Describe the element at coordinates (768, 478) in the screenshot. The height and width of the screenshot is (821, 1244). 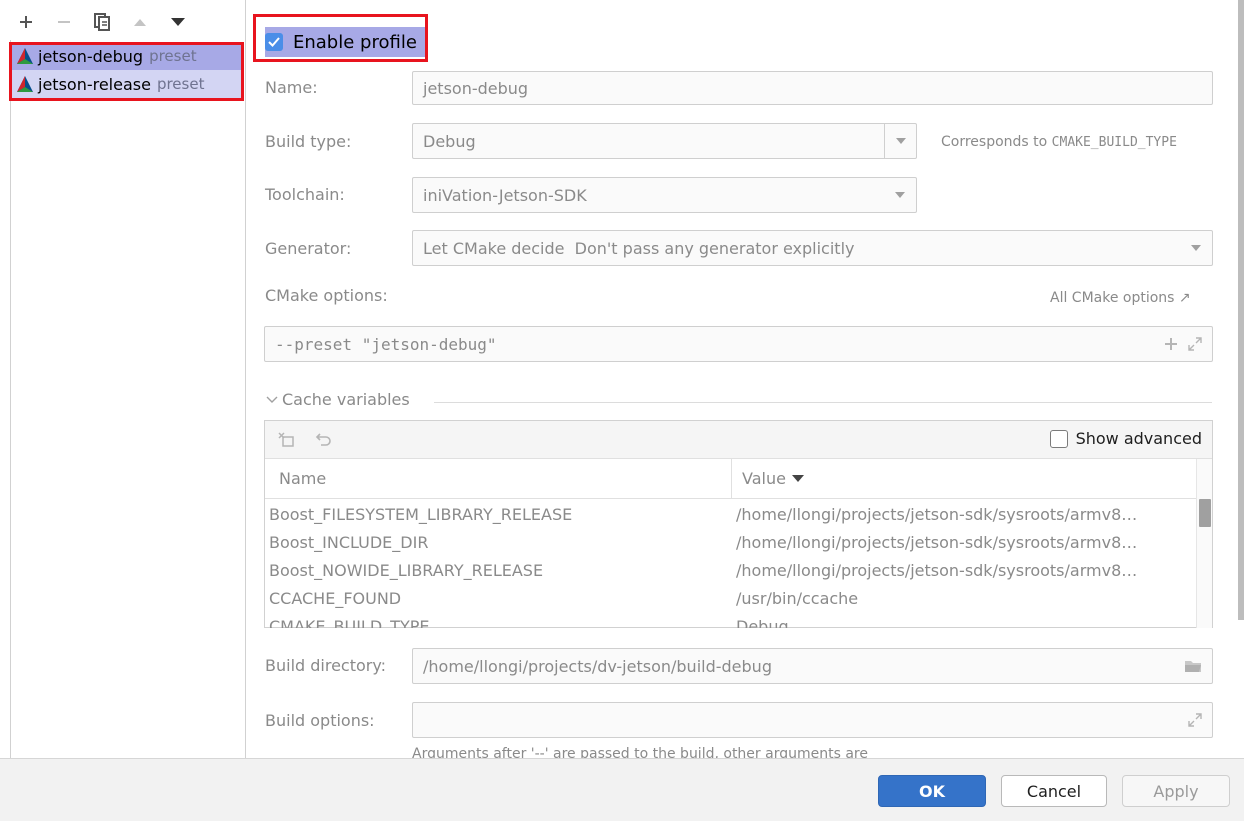
I see `column-header-value: Value` at that location.